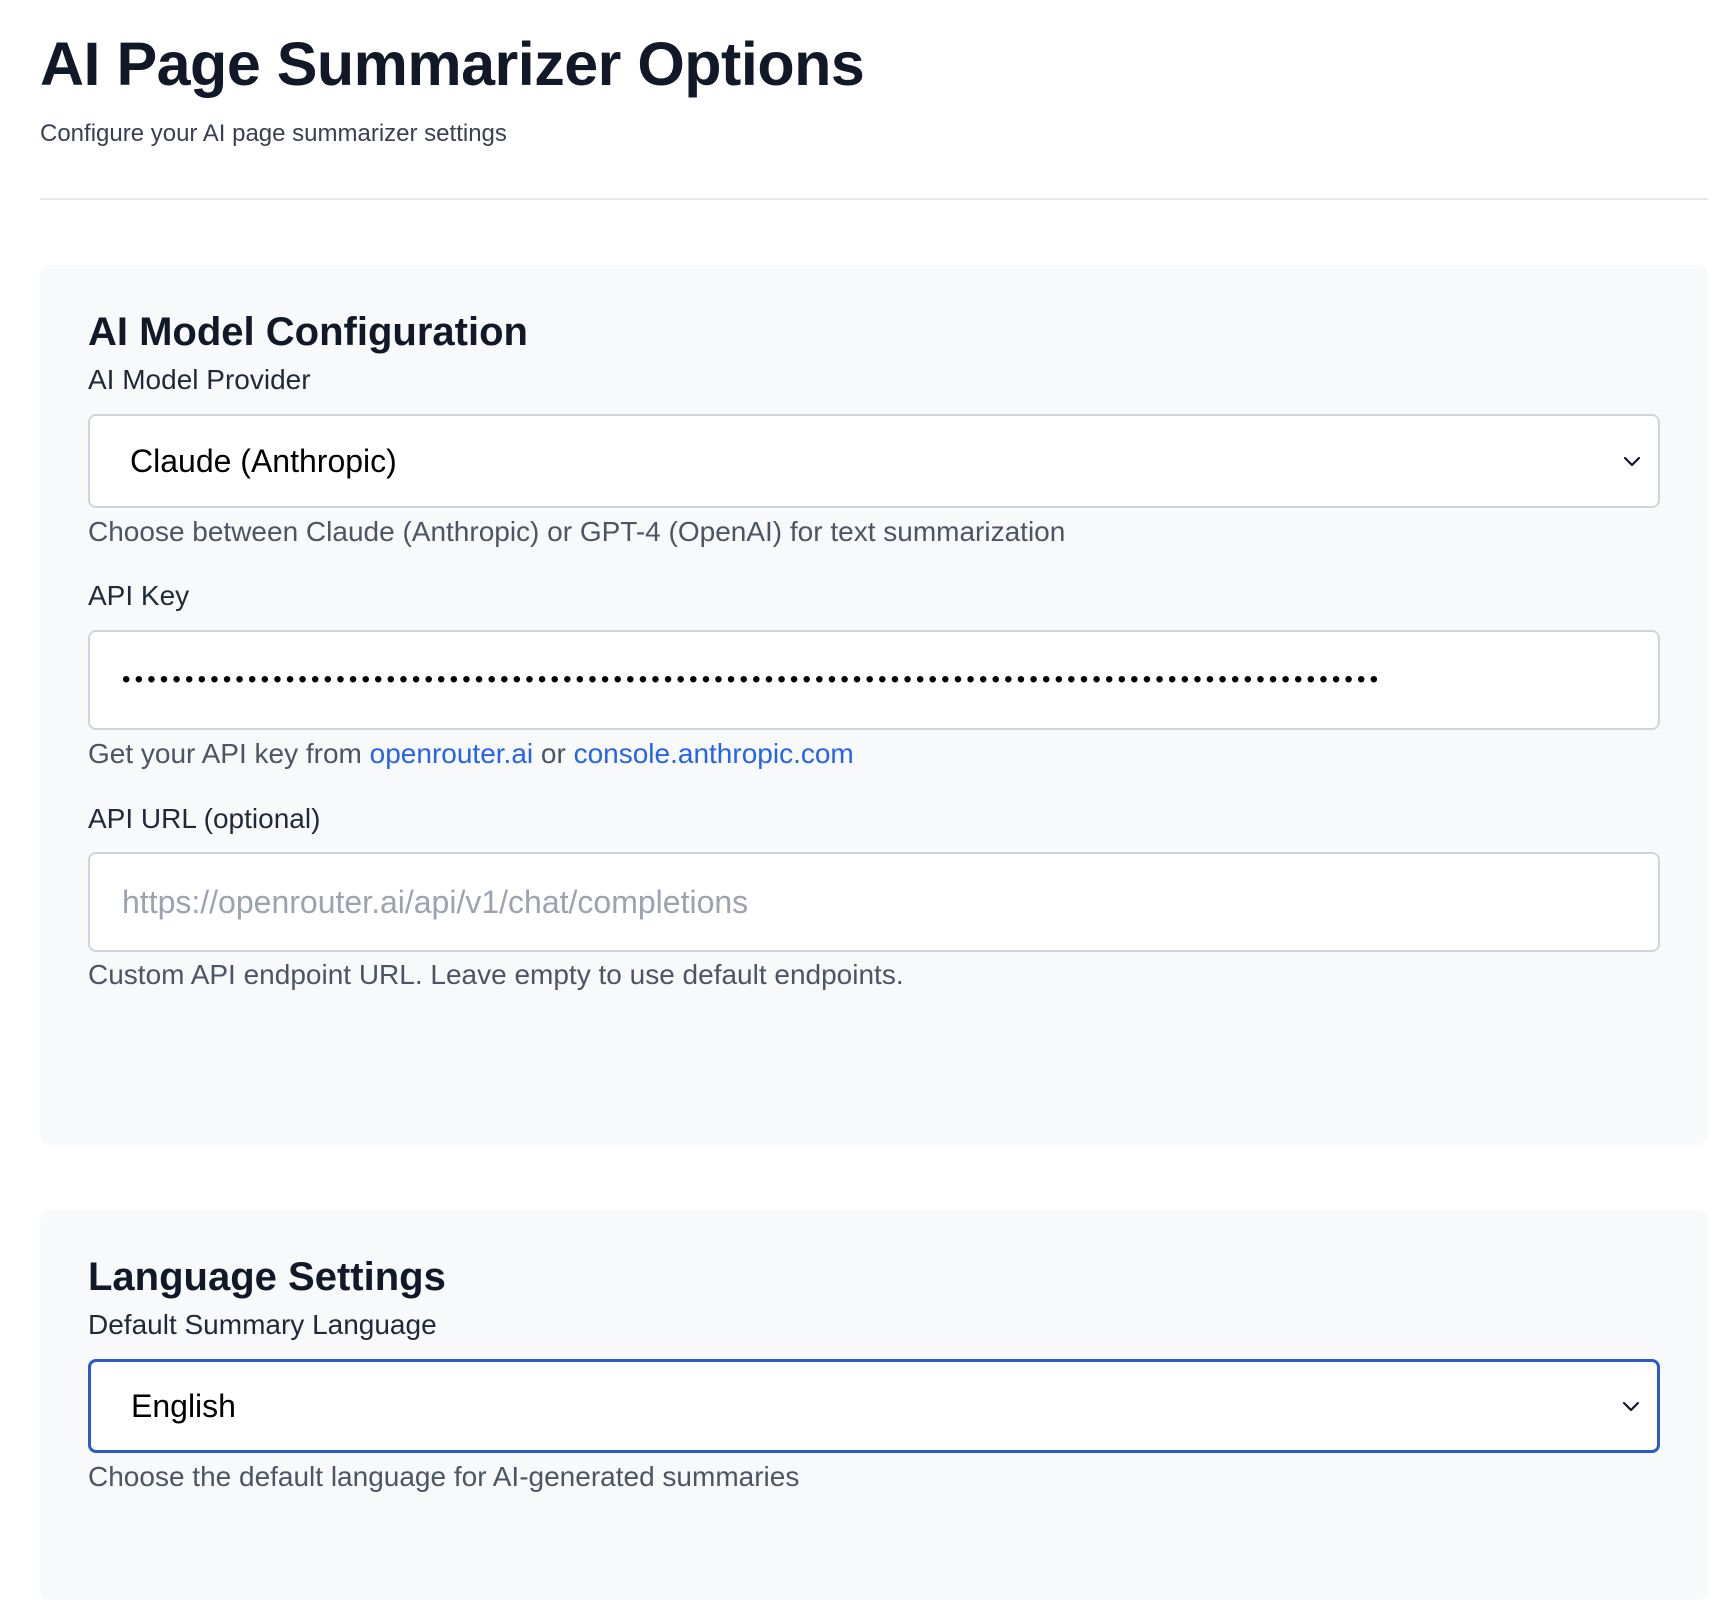 This screenshot has height=1616, width=1726. What do you see at coordinates (183, 1405) in the screenshot?
I see `default-language-selected-value: English` at bounding box center [183, 1405].